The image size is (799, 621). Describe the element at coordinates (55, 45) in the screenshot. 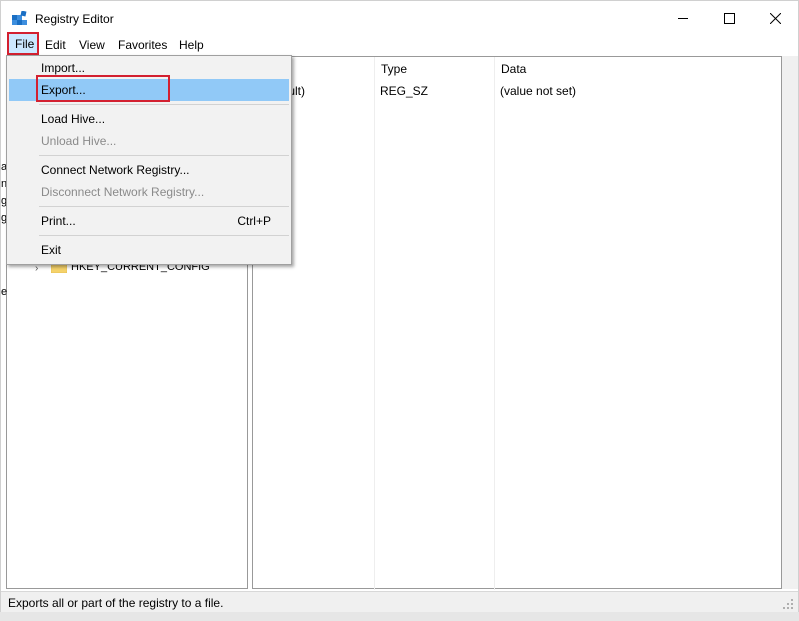

I see `menu-edit: Edit` at that location.